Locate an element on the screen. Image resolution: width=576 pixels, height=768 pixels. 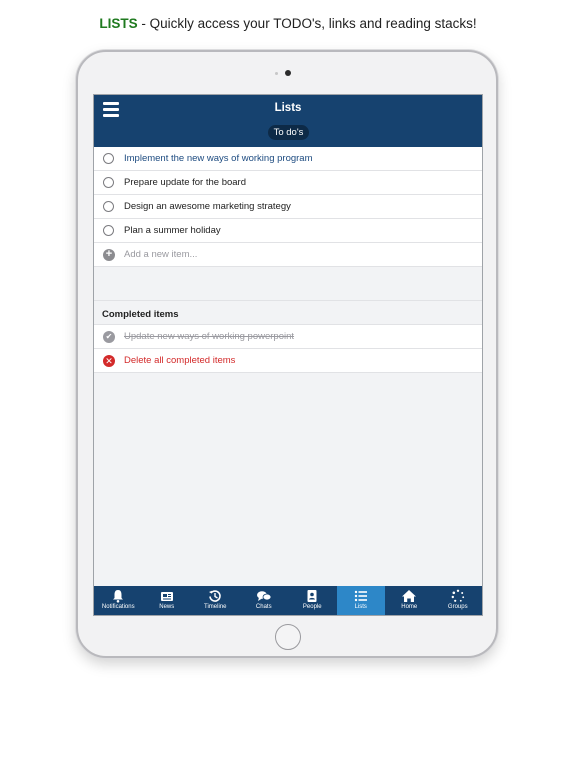
tab-label: People is located at coordinates (312, 607).